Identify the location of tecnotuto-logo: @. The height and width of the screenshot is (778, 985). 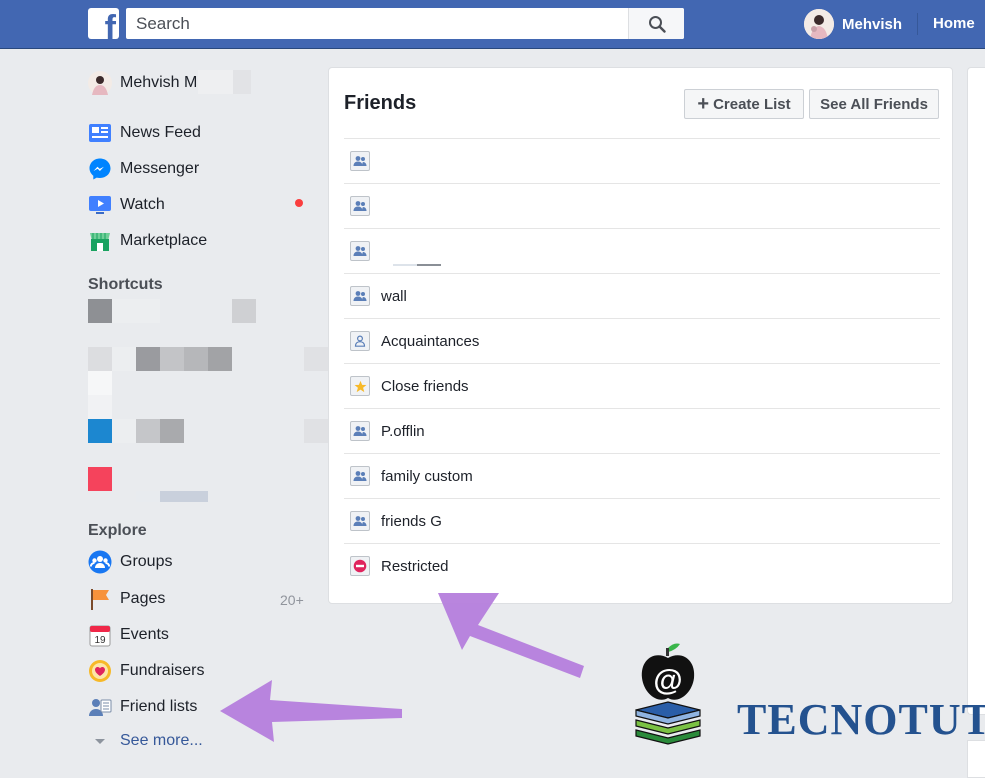
(668, 694).